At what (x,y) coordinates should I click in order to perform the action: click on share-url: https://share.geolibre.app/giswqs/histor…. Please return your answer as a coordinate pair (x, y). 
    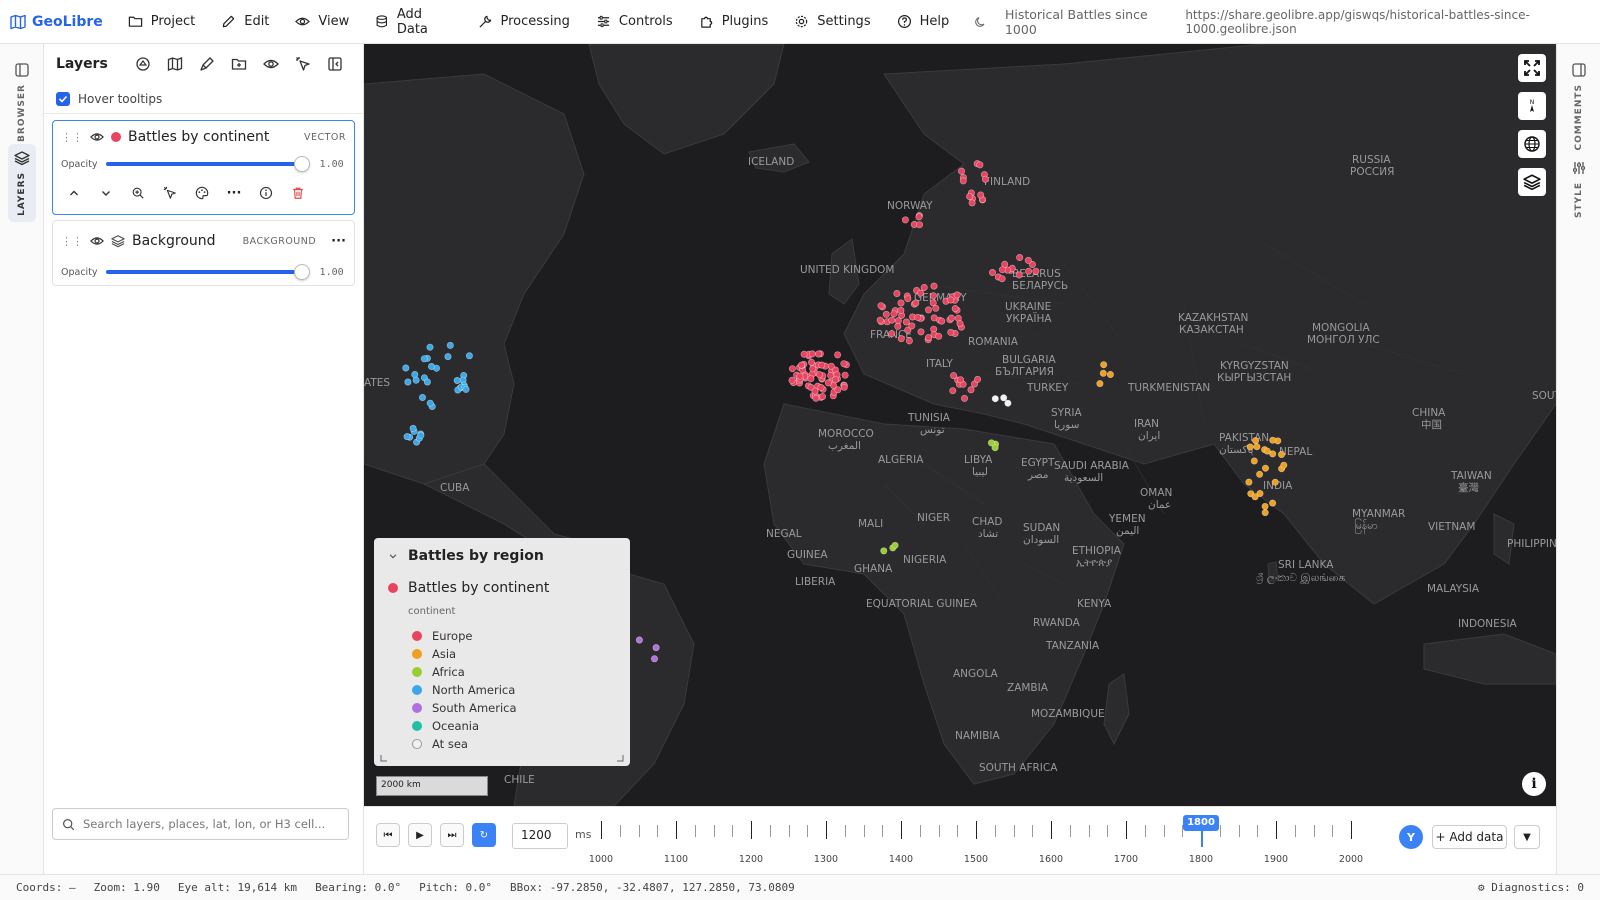
    Looking at the image, I should click on (1392, 22).